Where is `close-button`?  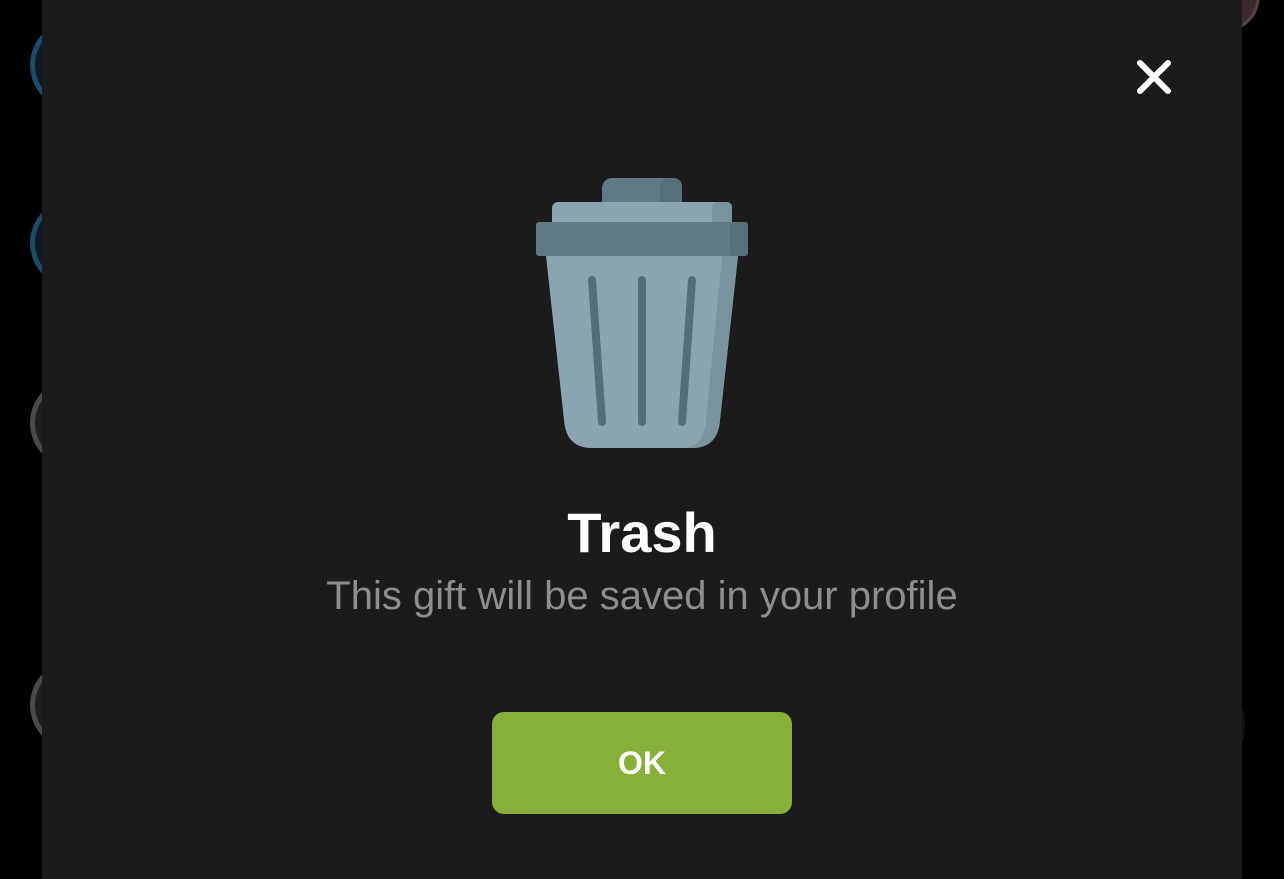 close-button is located at coordinates (1154, 77).